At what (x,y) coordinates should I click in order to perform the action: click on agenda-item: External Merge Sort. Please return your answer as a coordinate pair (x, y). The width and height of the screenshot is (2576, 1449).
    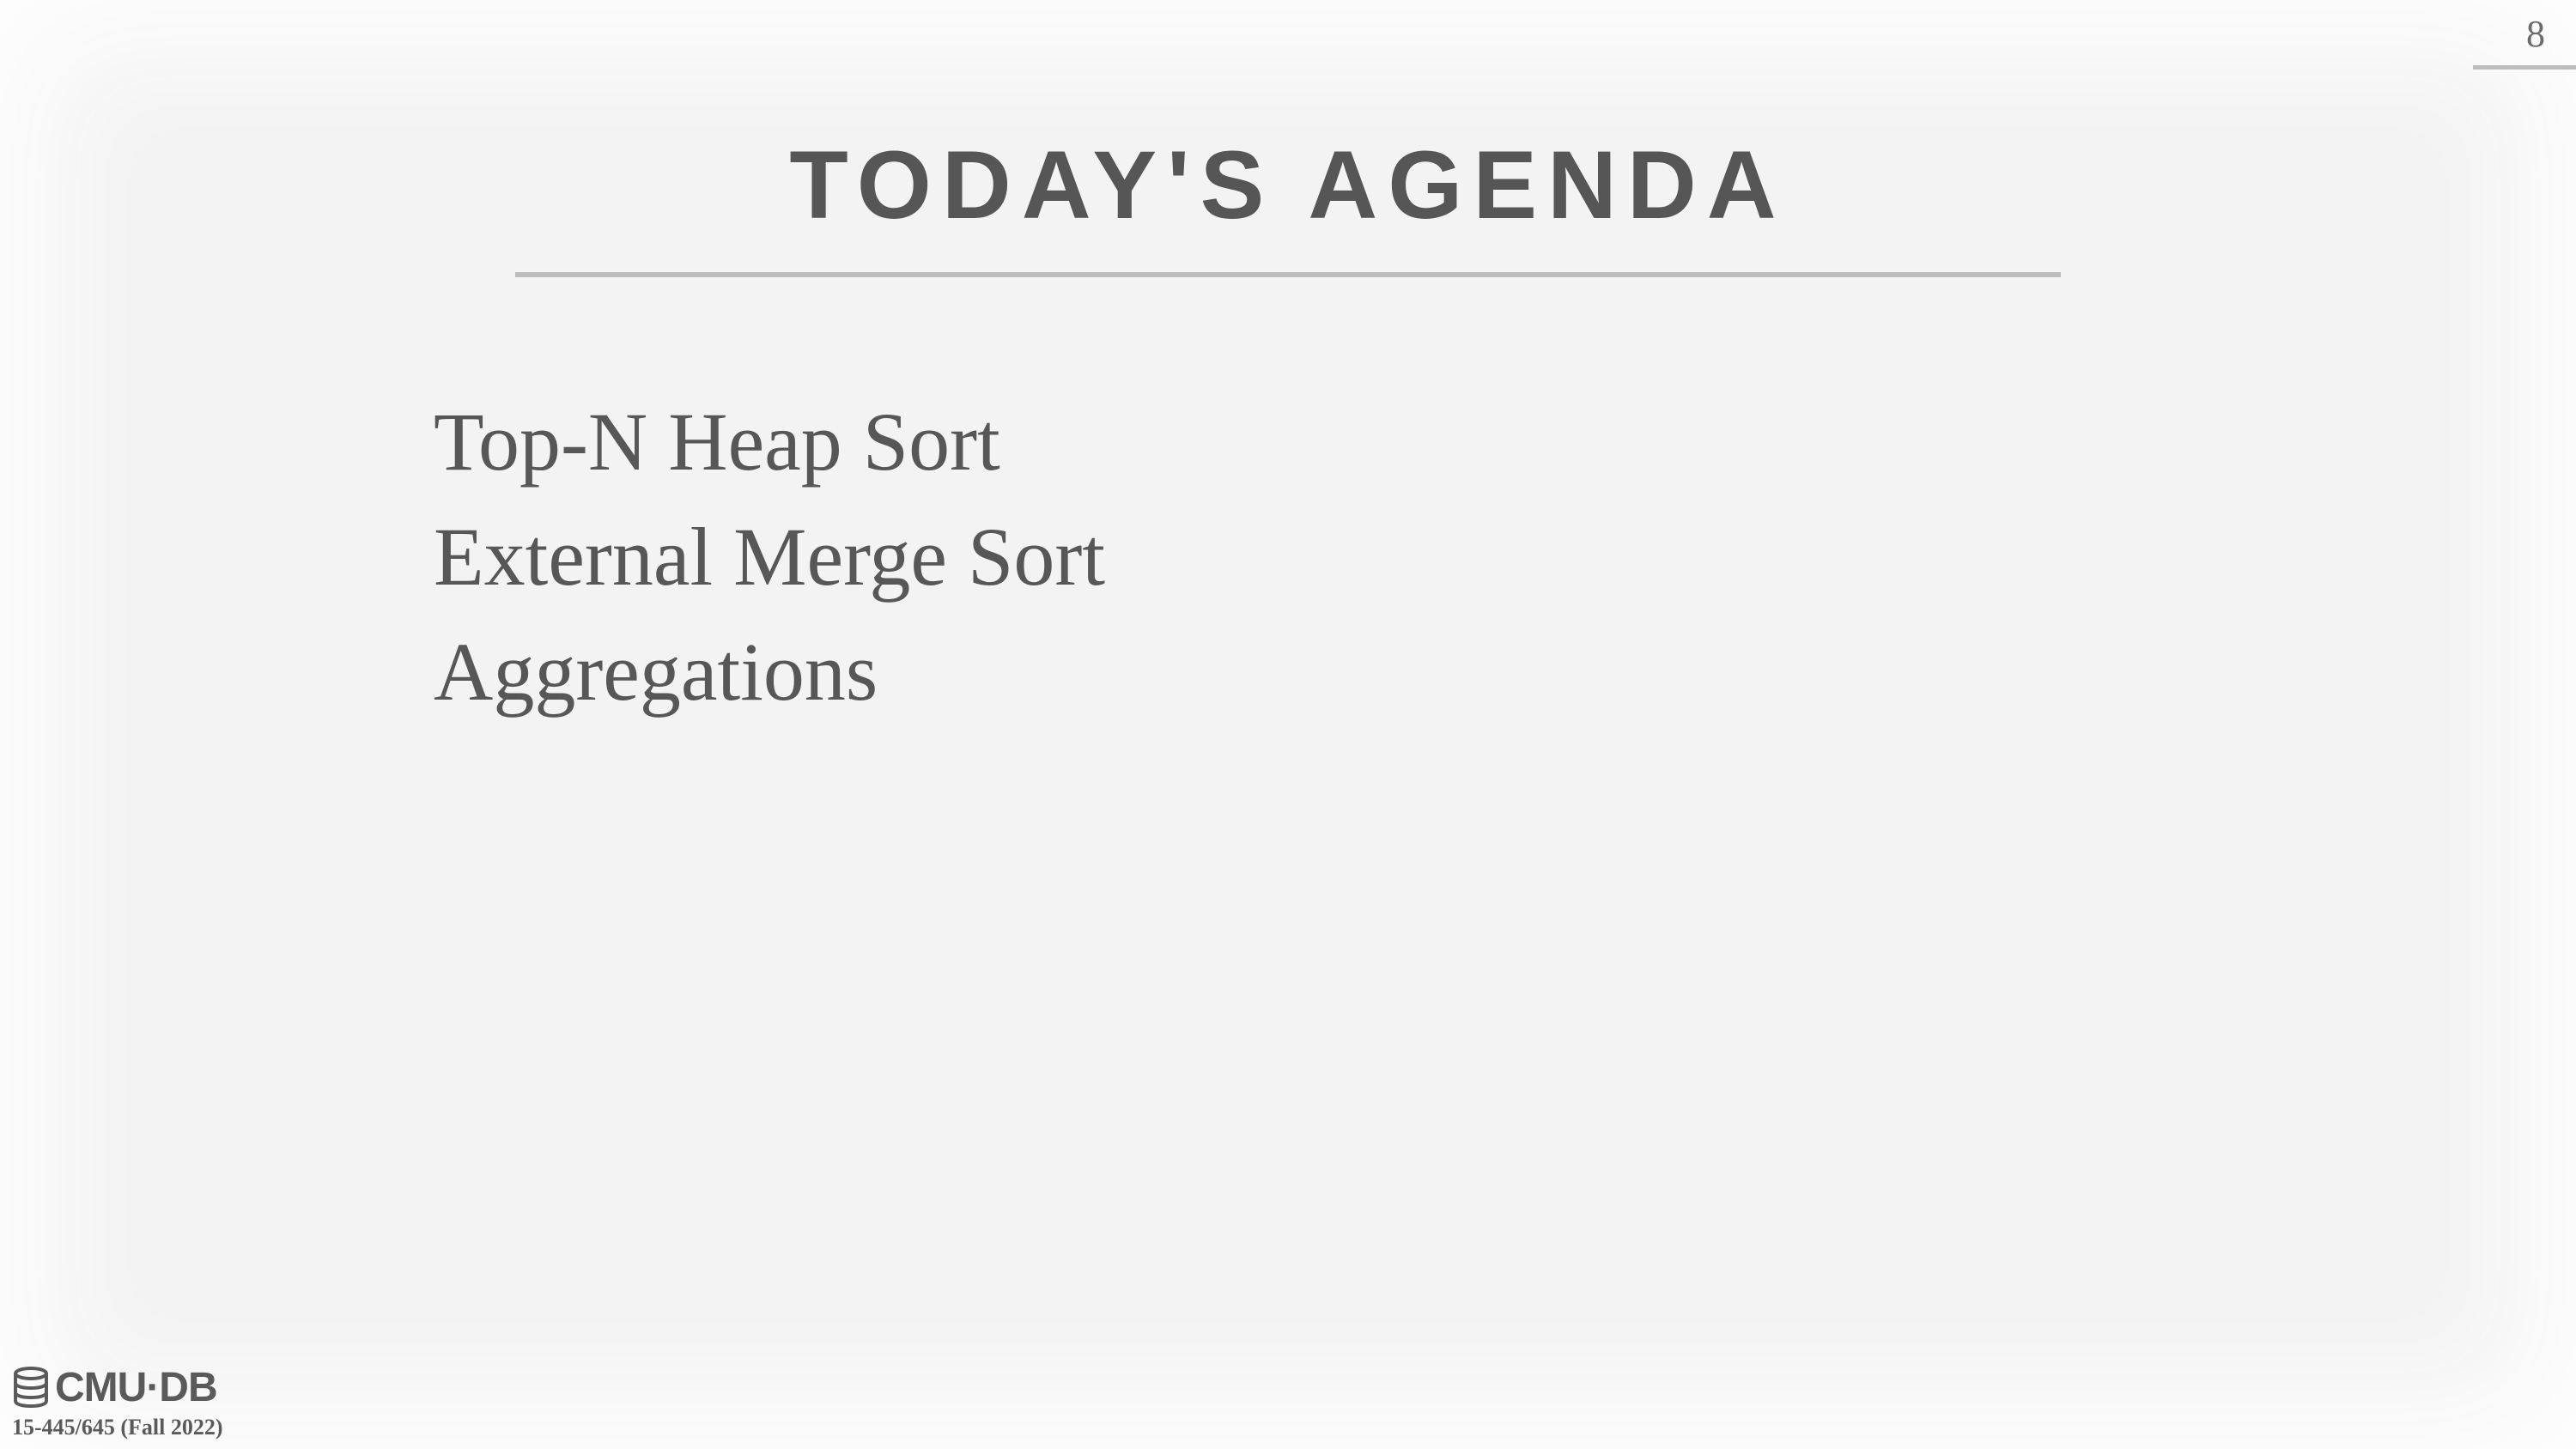
    Looking at the image, I should click on (770, 557).